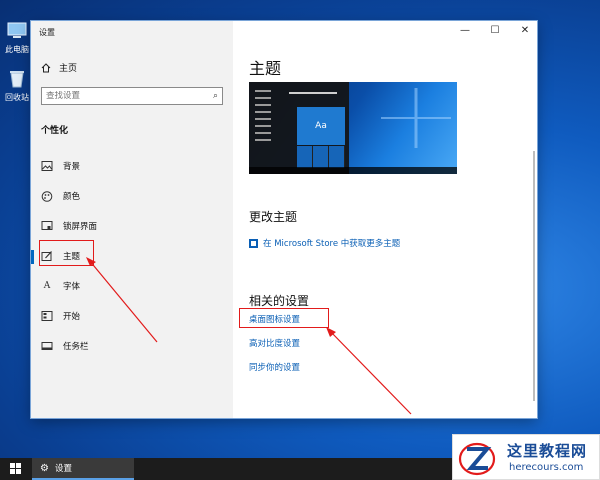 This screenshot has width=600, height=480. Describe the element at coordinates (72, 197) in the screenshot. I see `sidebar-item-label: 颜色` at that location.